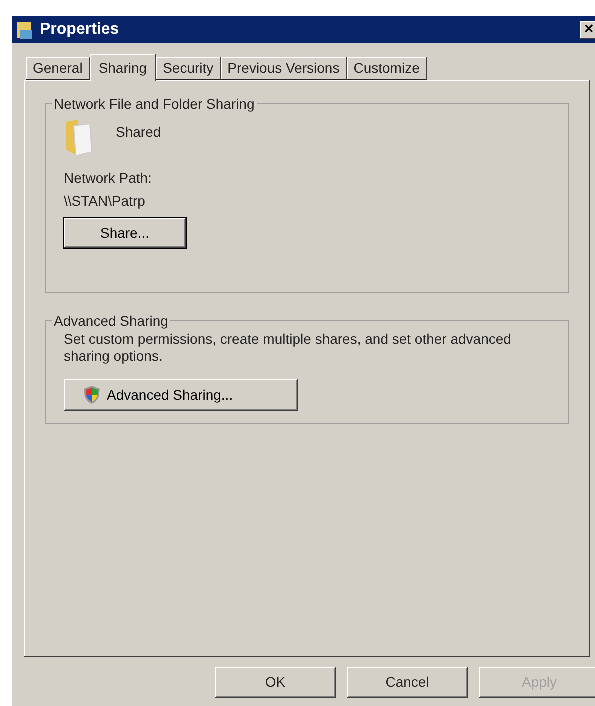  What do you see at coordinates (288, 348) in the screenshot?
I see `description-text: Set custom permissions, create multiple shares, and set other advanced sharing options.` at bounding box center [288, 348].